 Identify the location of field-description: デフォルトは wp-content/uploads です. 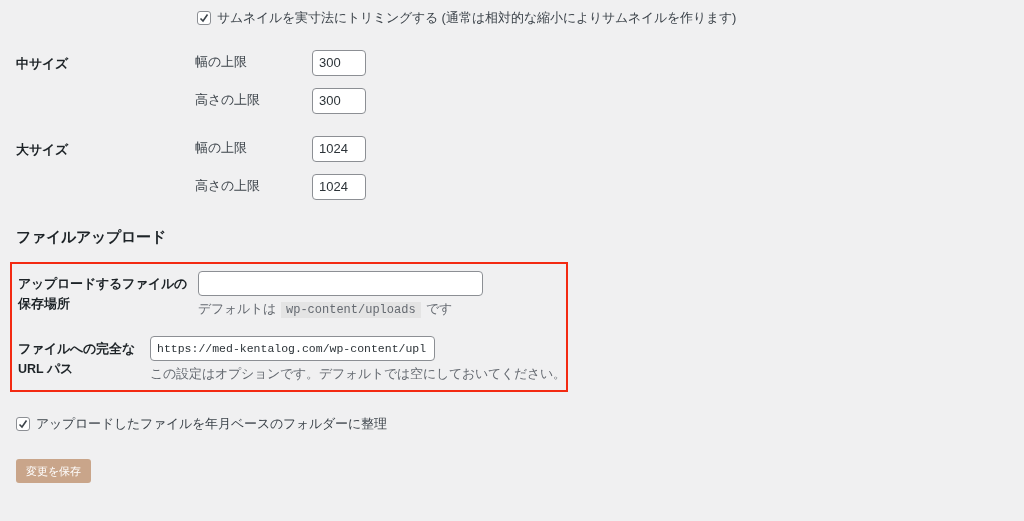
(325, 310).